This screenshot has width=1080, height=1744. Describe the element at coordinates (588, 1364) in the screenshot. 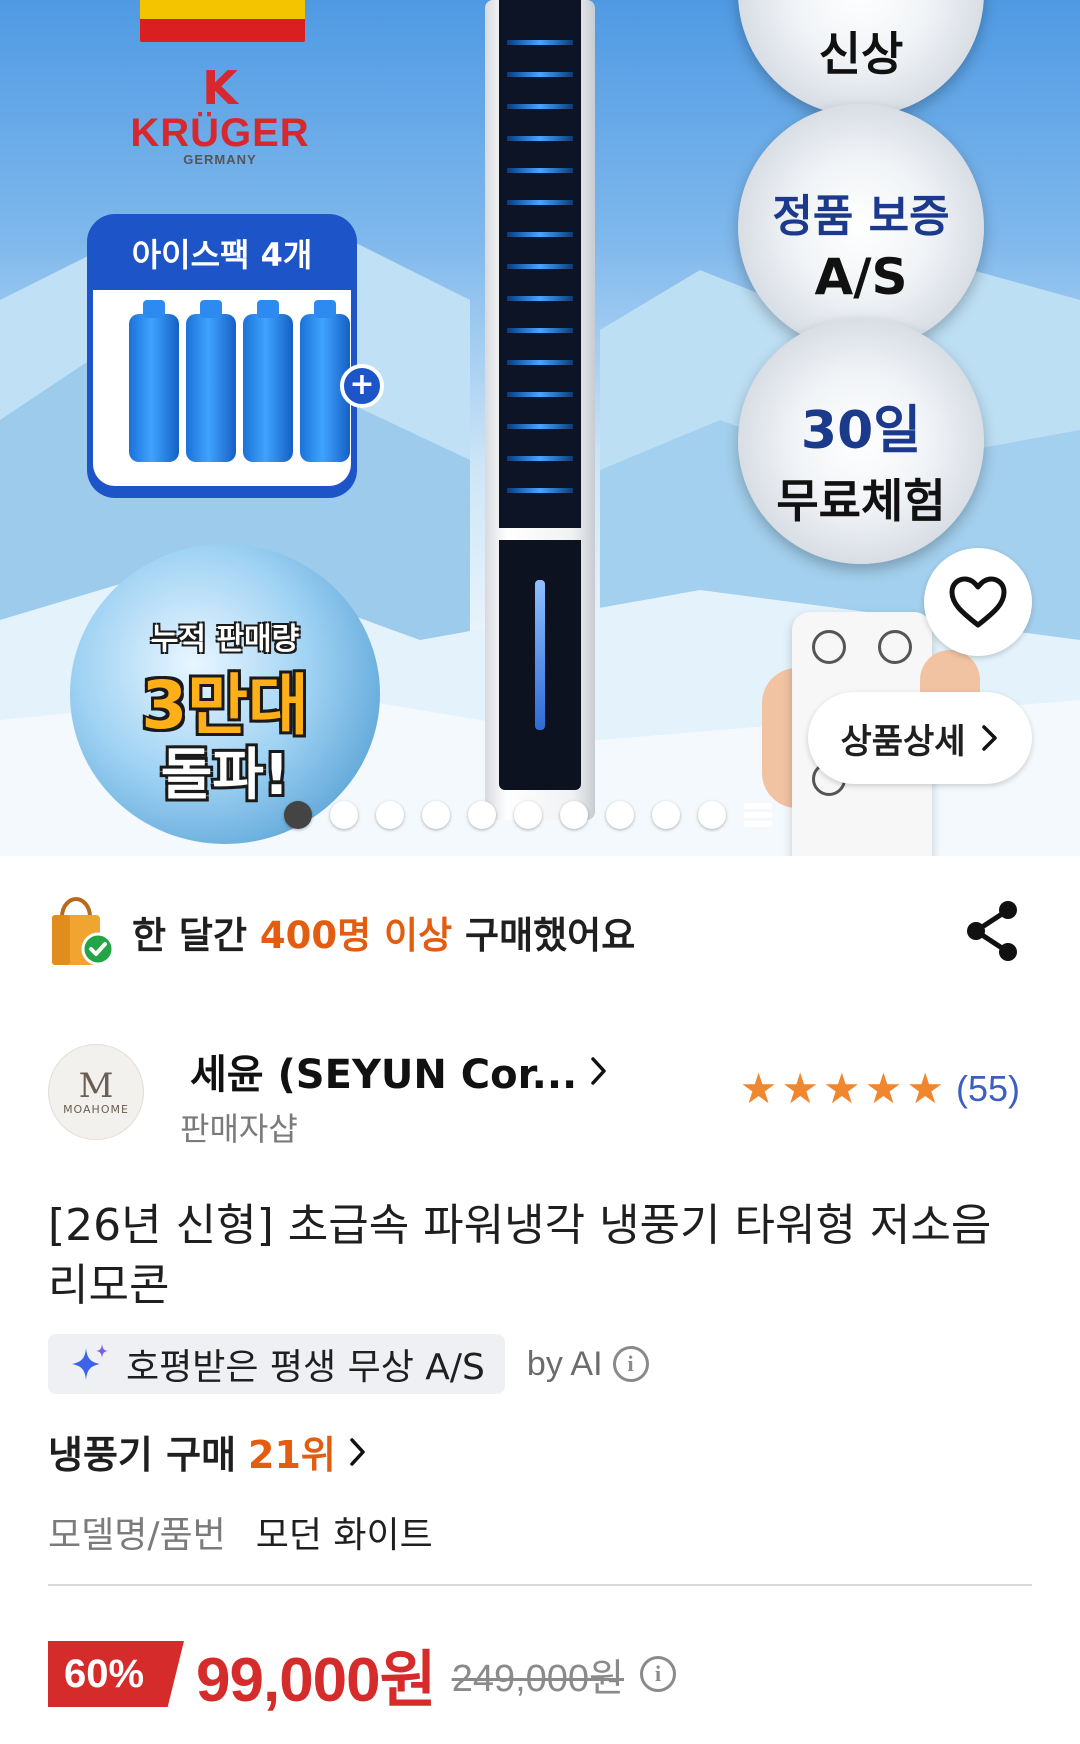

I see `ai-attribution: by AI i` at that location.